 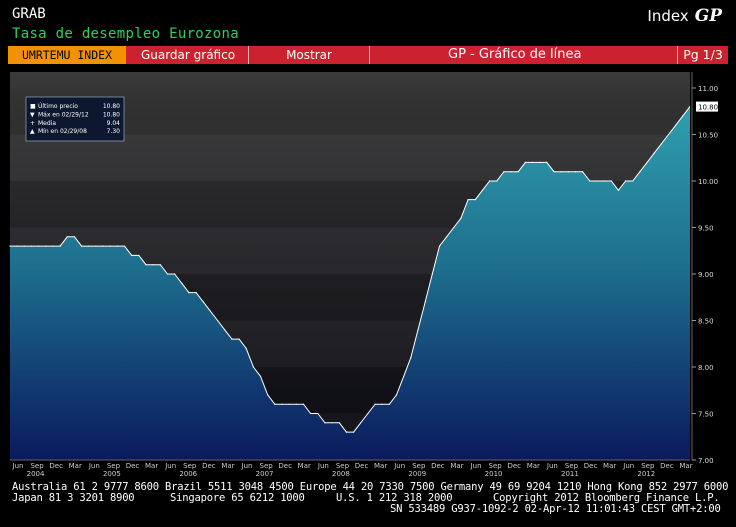 I want to click on legend-marker: +, so click(x=32, y=123).